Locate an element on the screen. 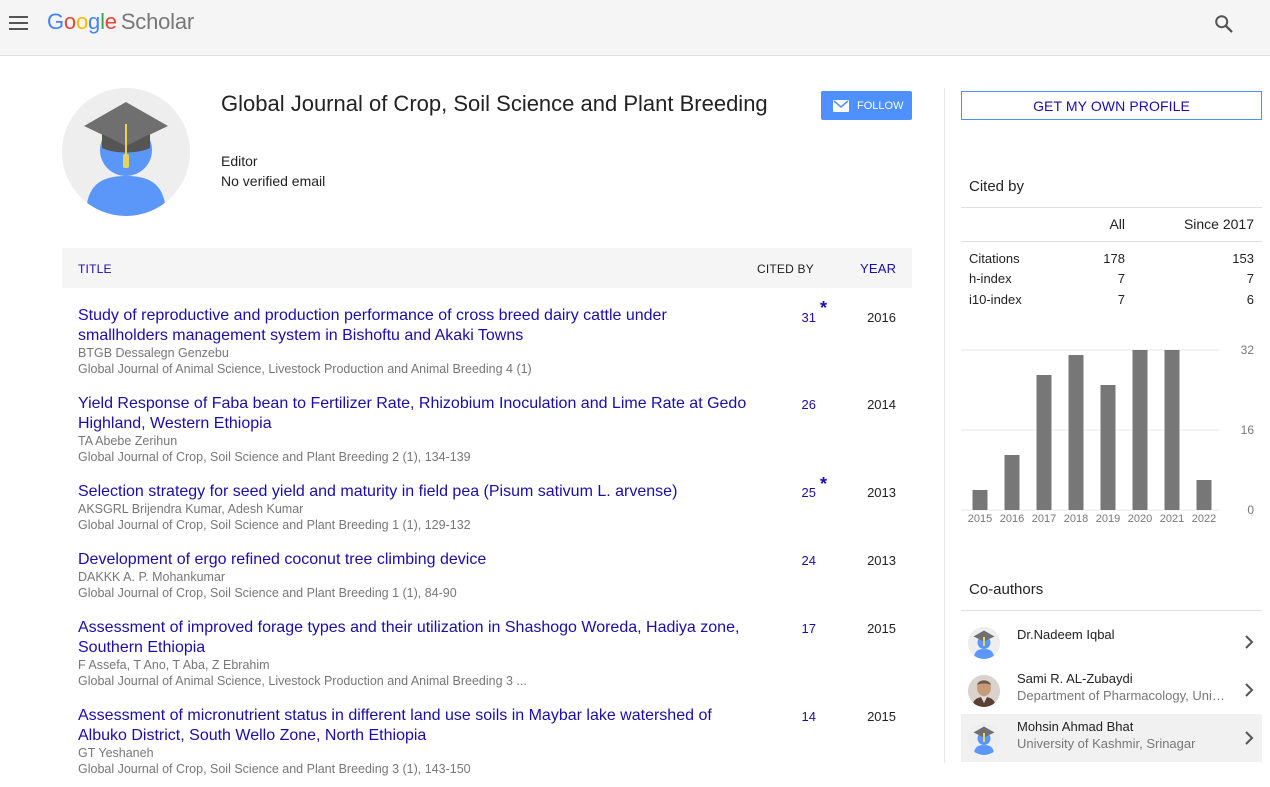 The width and height of the screenshot is (1270, 787). google-scholar-logo: Google Scholar is located at coordinates (120, 22).